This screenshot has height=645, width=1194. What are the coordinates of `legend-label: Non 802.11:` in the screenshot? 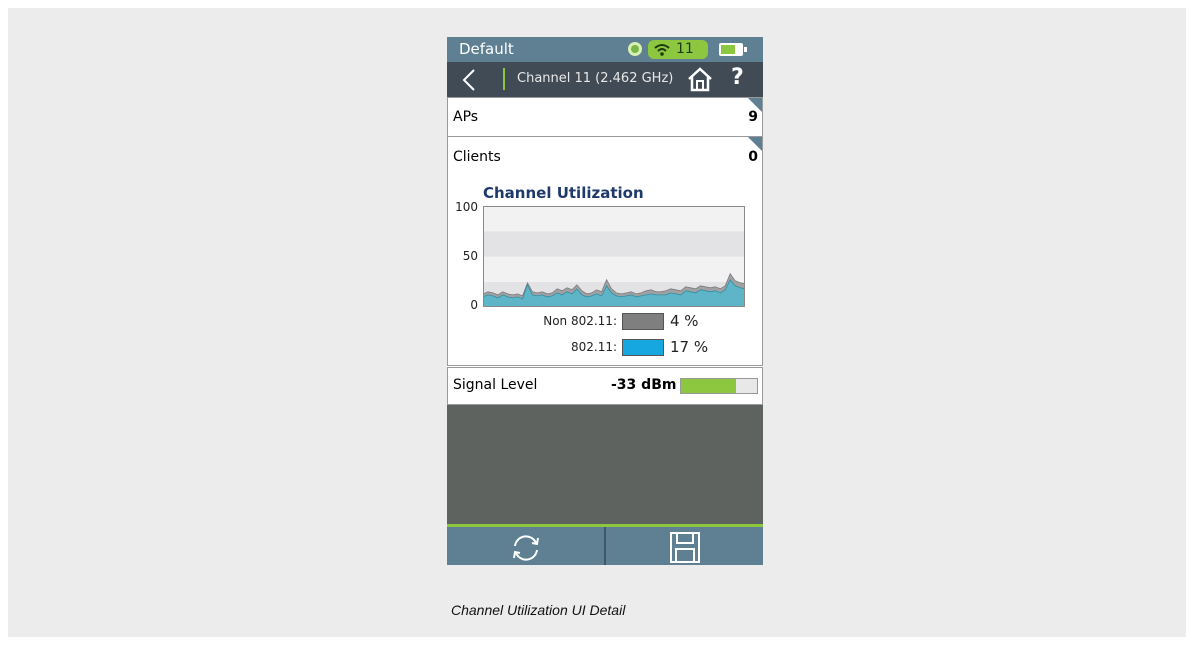 It's located at (580, 321).